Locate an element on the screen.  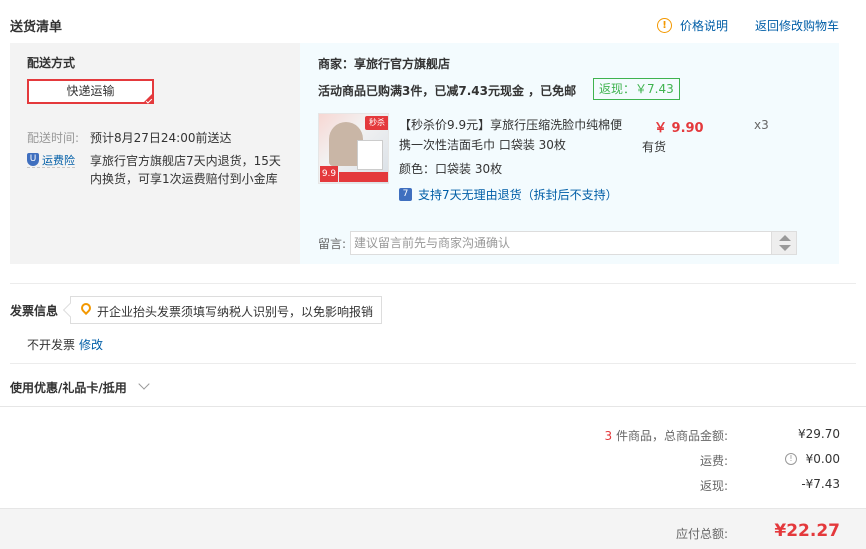
info-icon: ! is located at coordinates (791, 459).